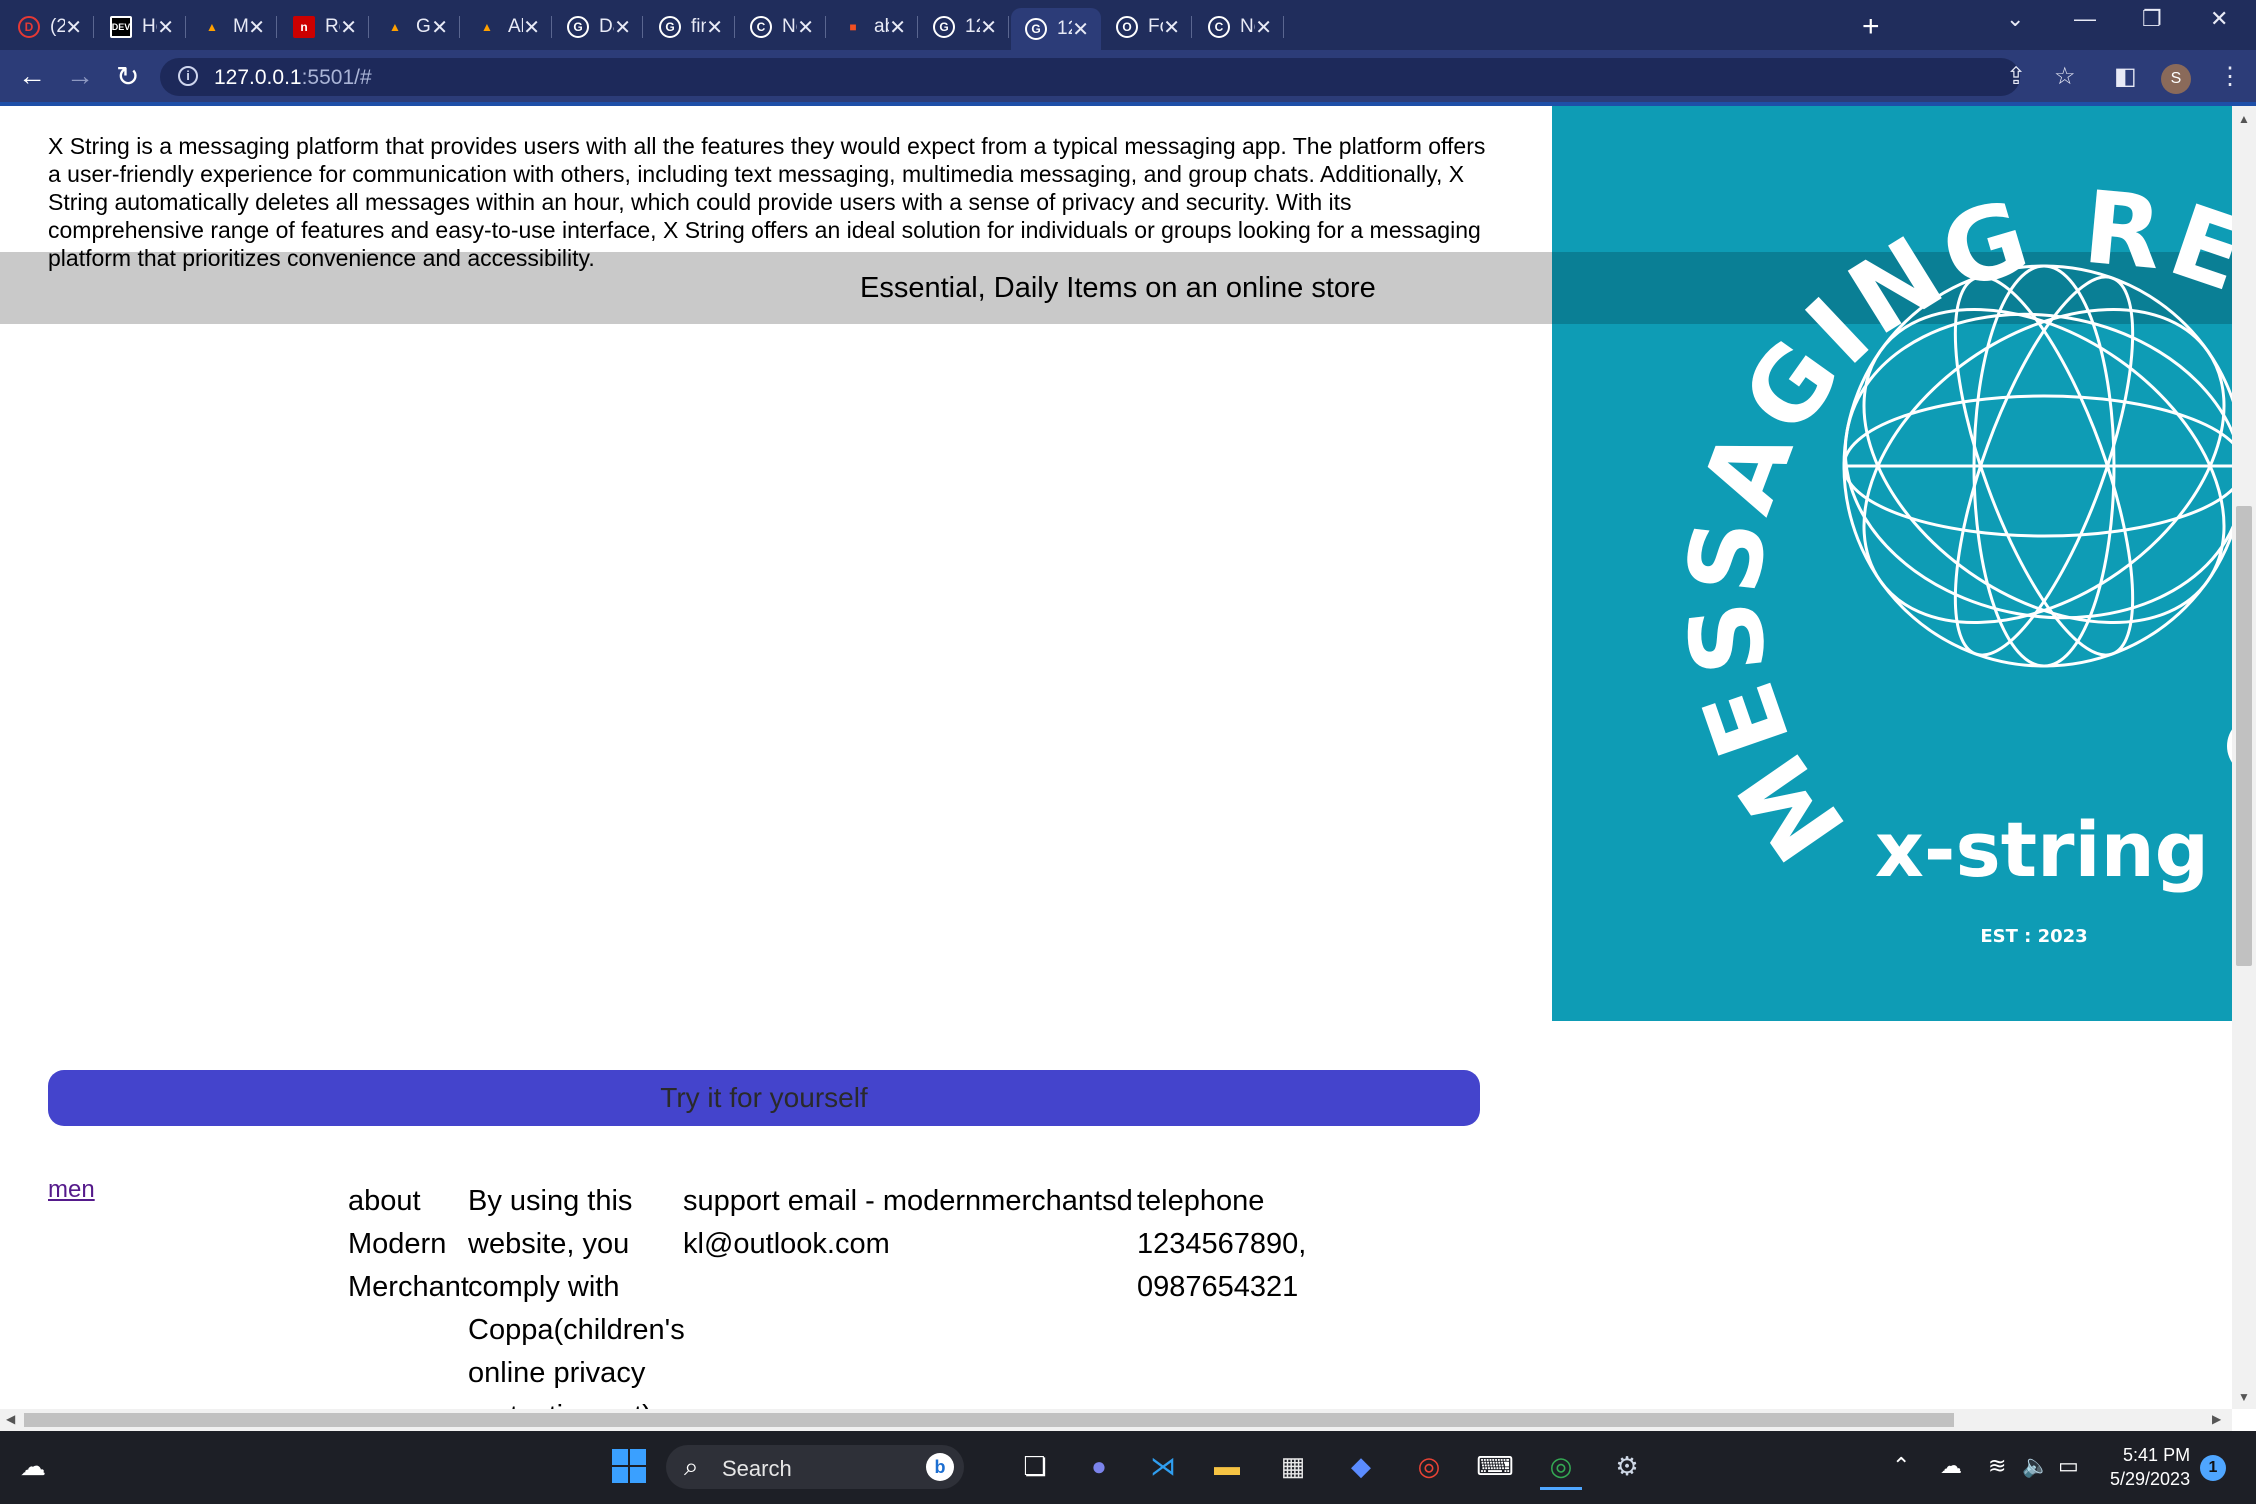 Image resolution: width=2256 pixels, height=1504 pixels. Describe the element at coordinates (691, 1466) in the screenshot. I see `search-icon: ⌕` at that location.